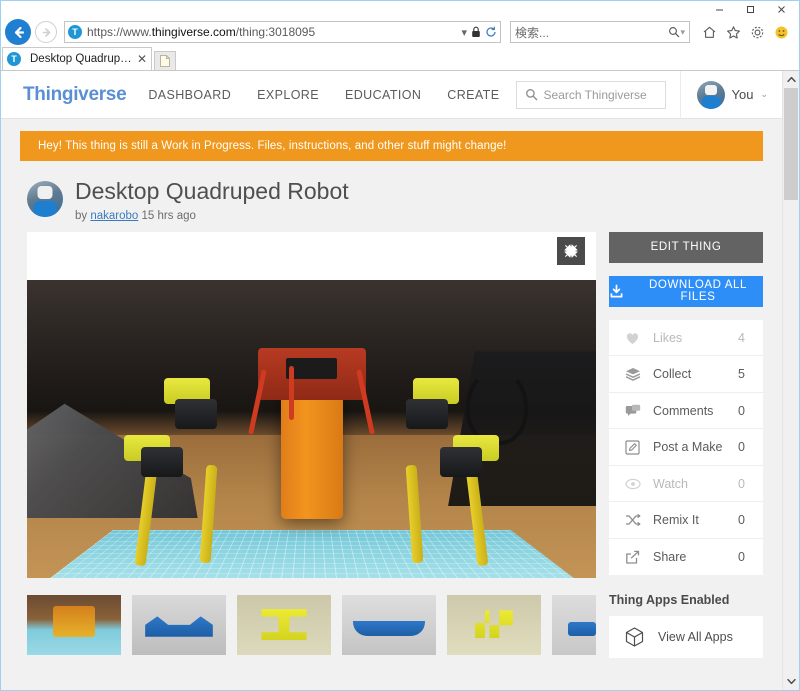 The width and height of the screenshot is (800, 691). Describe the element at coordinates (400, 9) in the screenshot. I see `title-bar` at that location.